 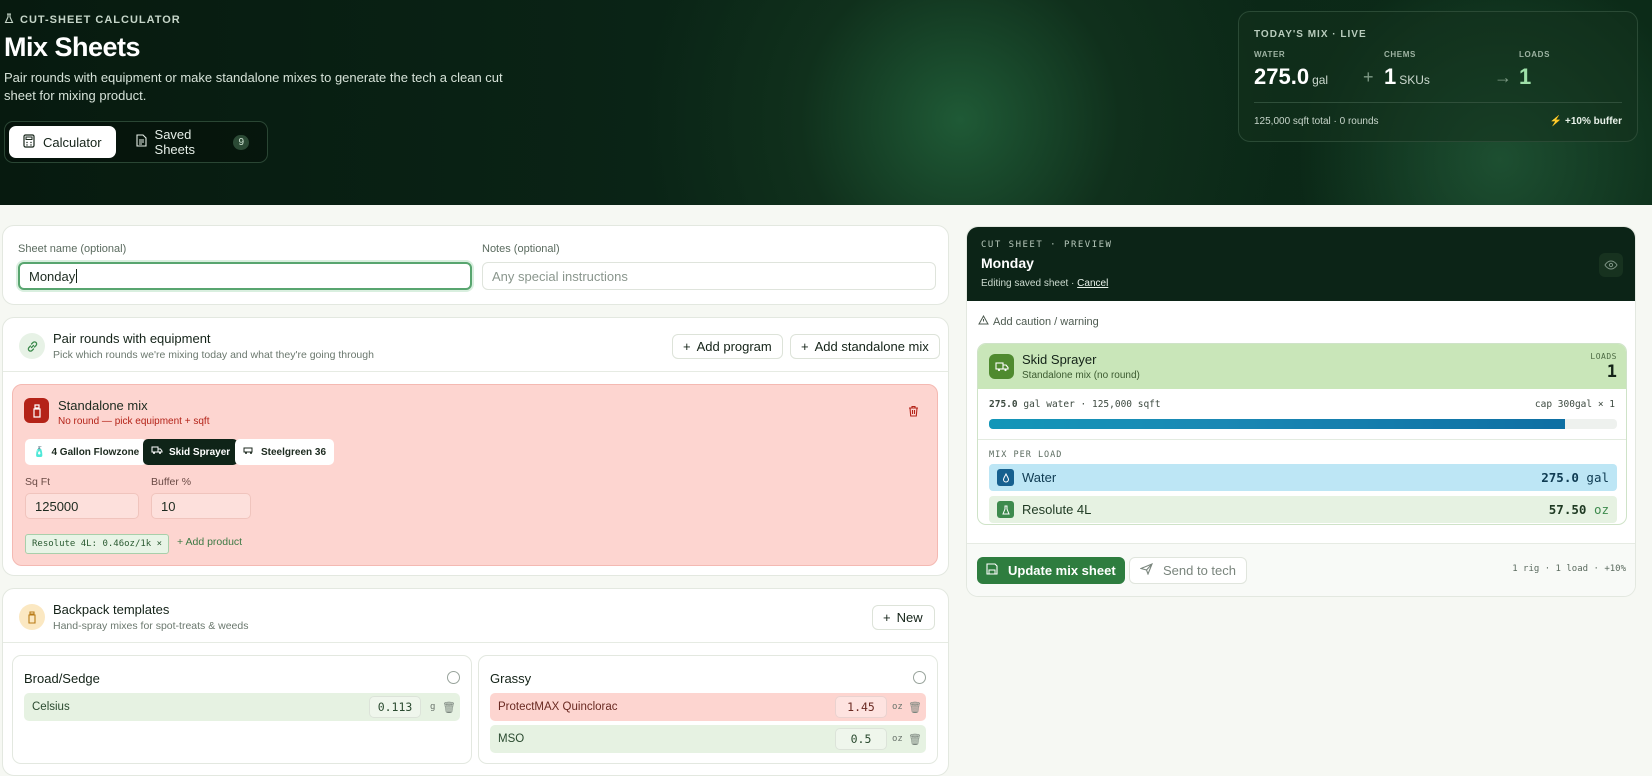 I want to click on truck-icon, so click(x=157, y=452).